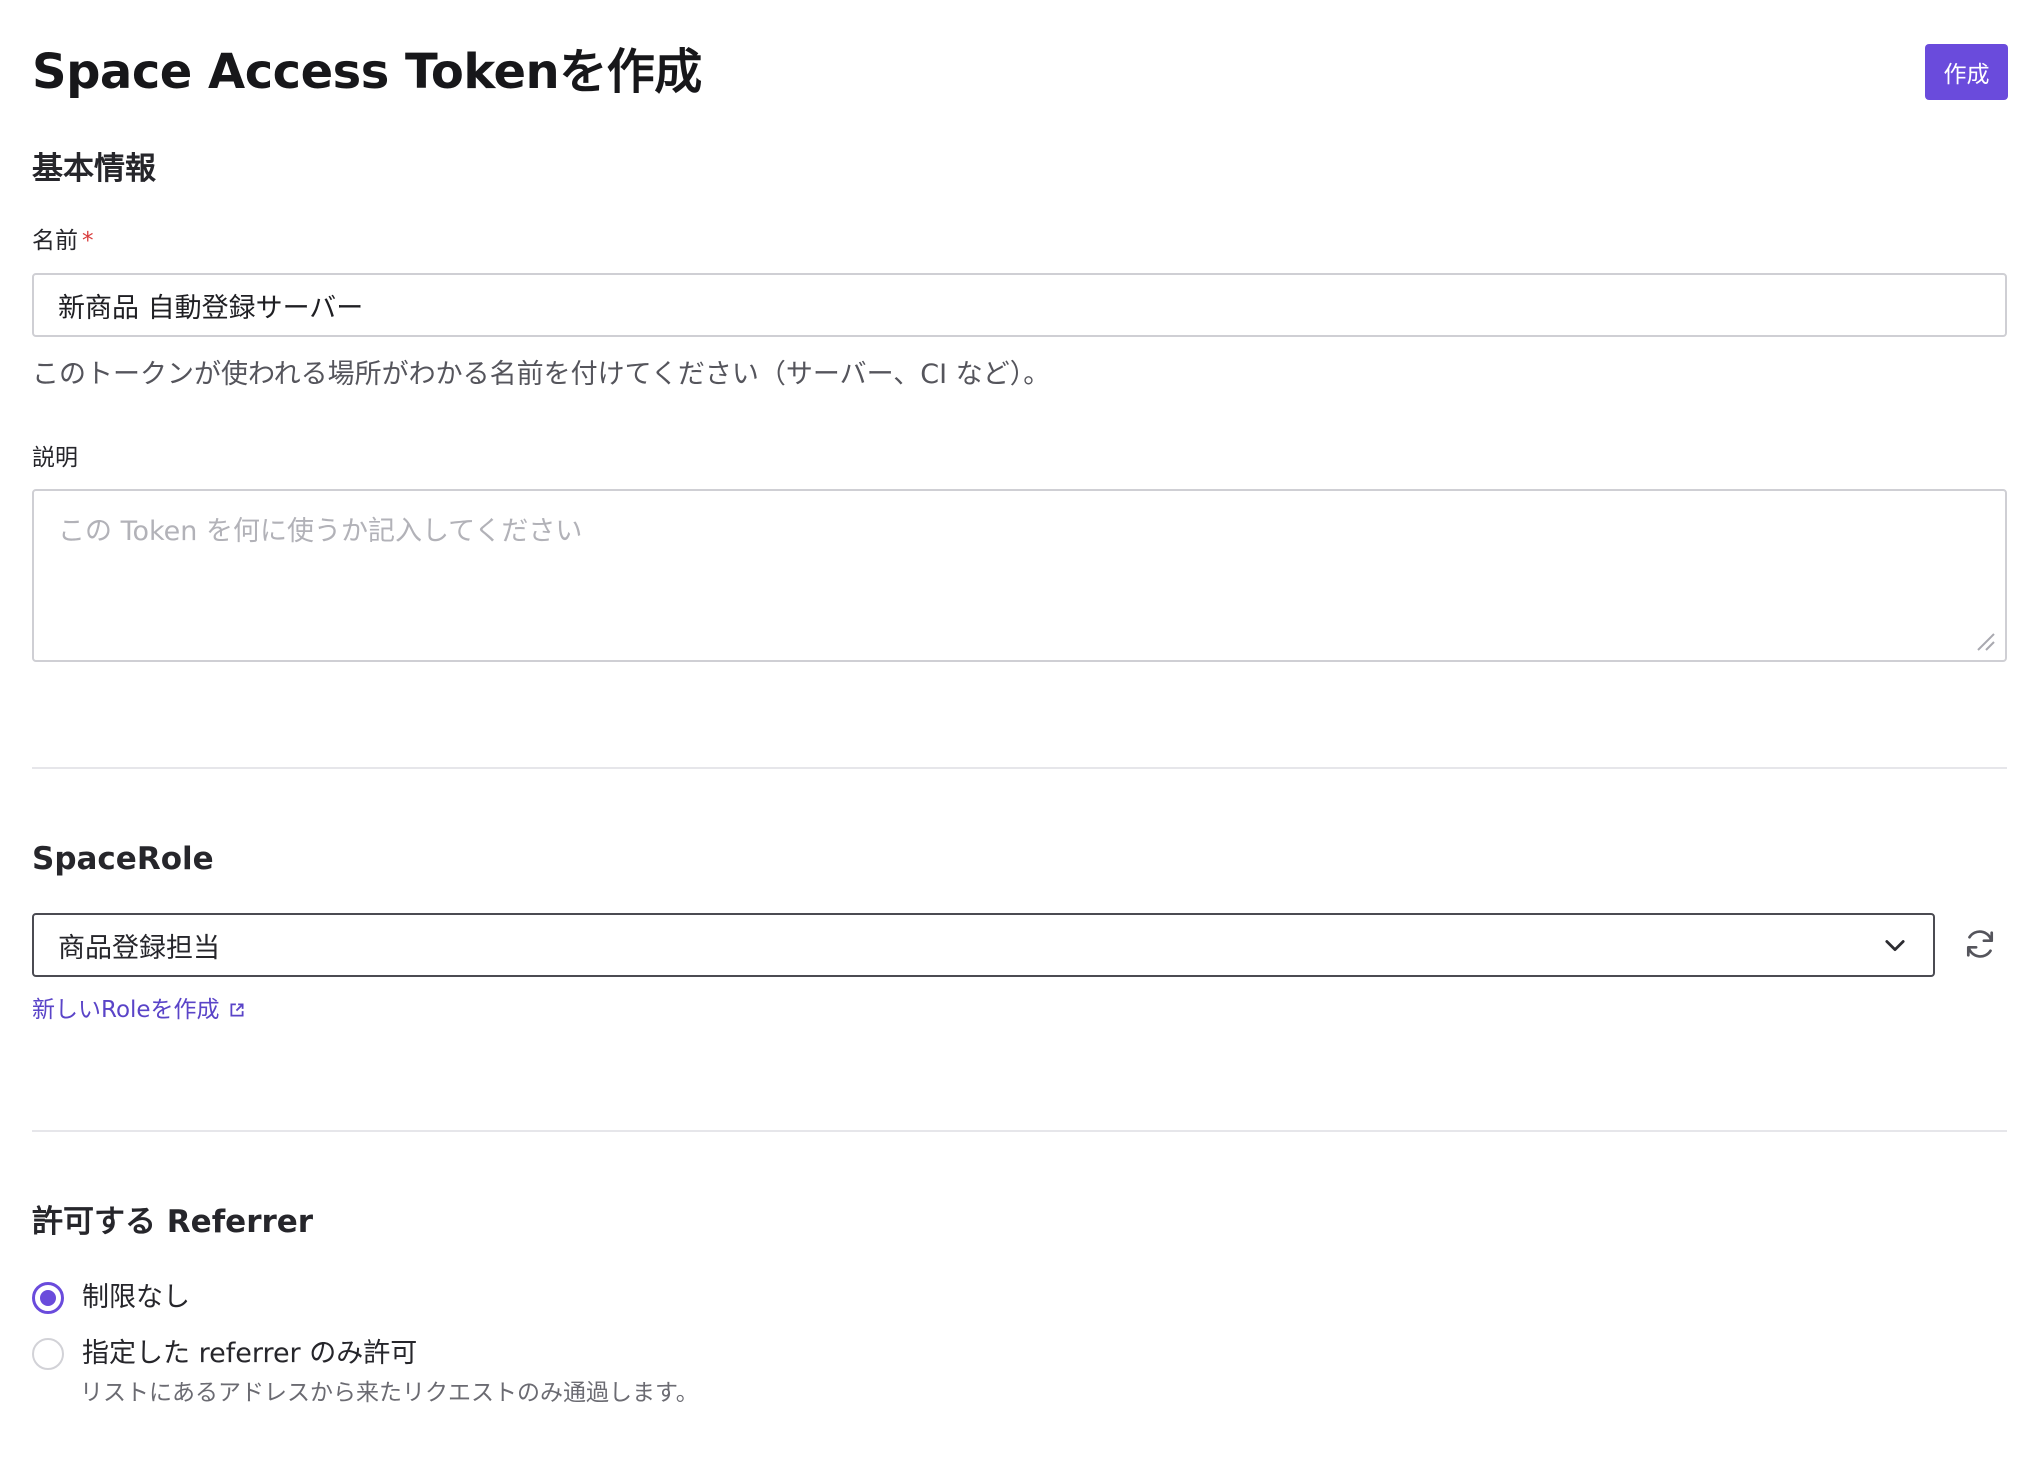 The width and height of the screenshot is (2032, 1474). I want to click on radio-no-restriction: 制限なし, so click(111, 1298).